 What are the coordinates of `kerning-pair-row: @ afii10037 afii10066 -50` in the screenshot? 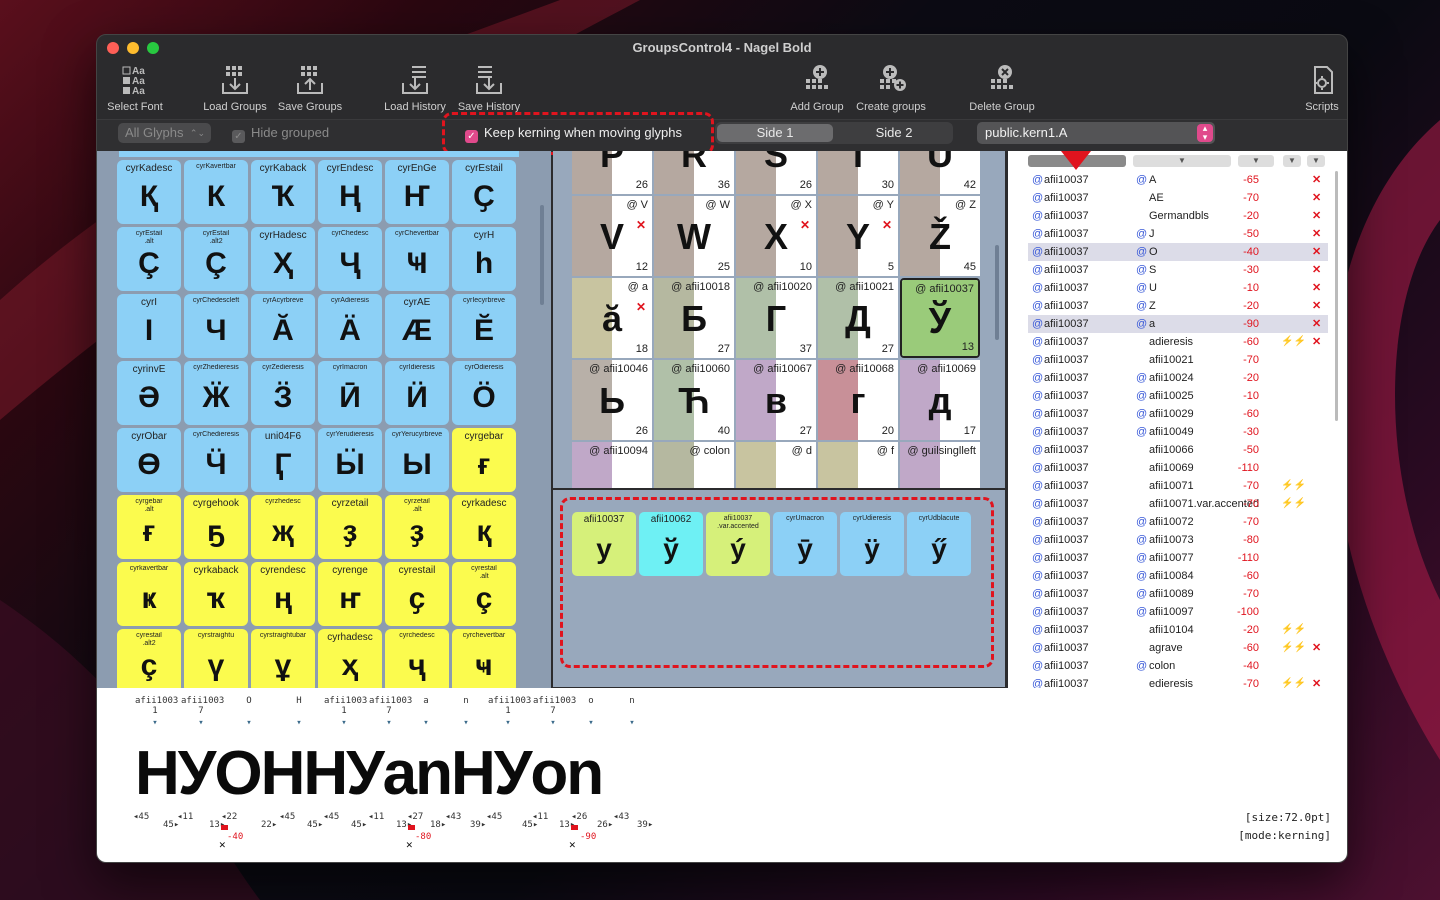 It's located at (1178, 450).